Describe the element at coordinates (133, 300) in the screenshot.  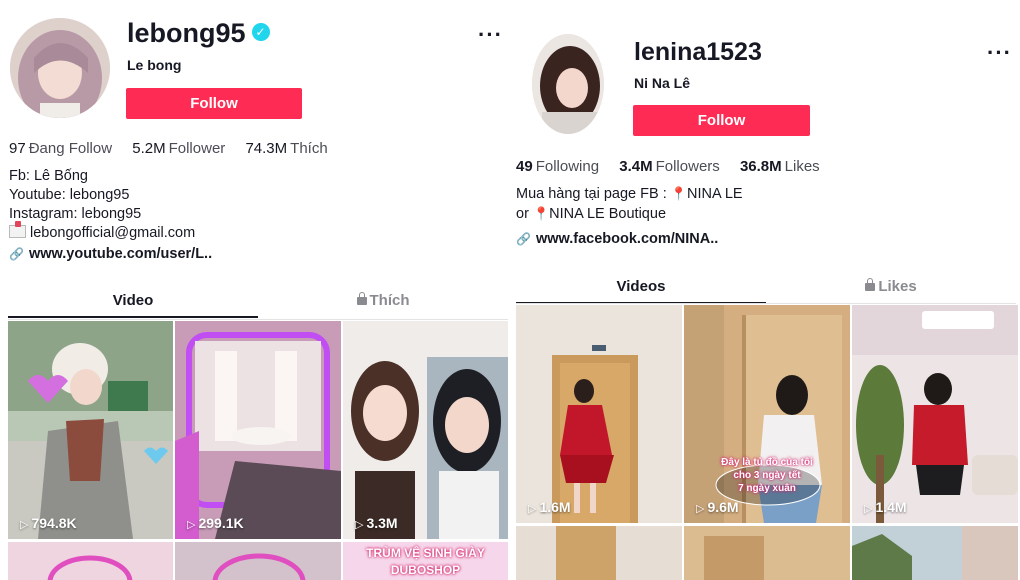
I see `tab-videos-label: Video` at that location.